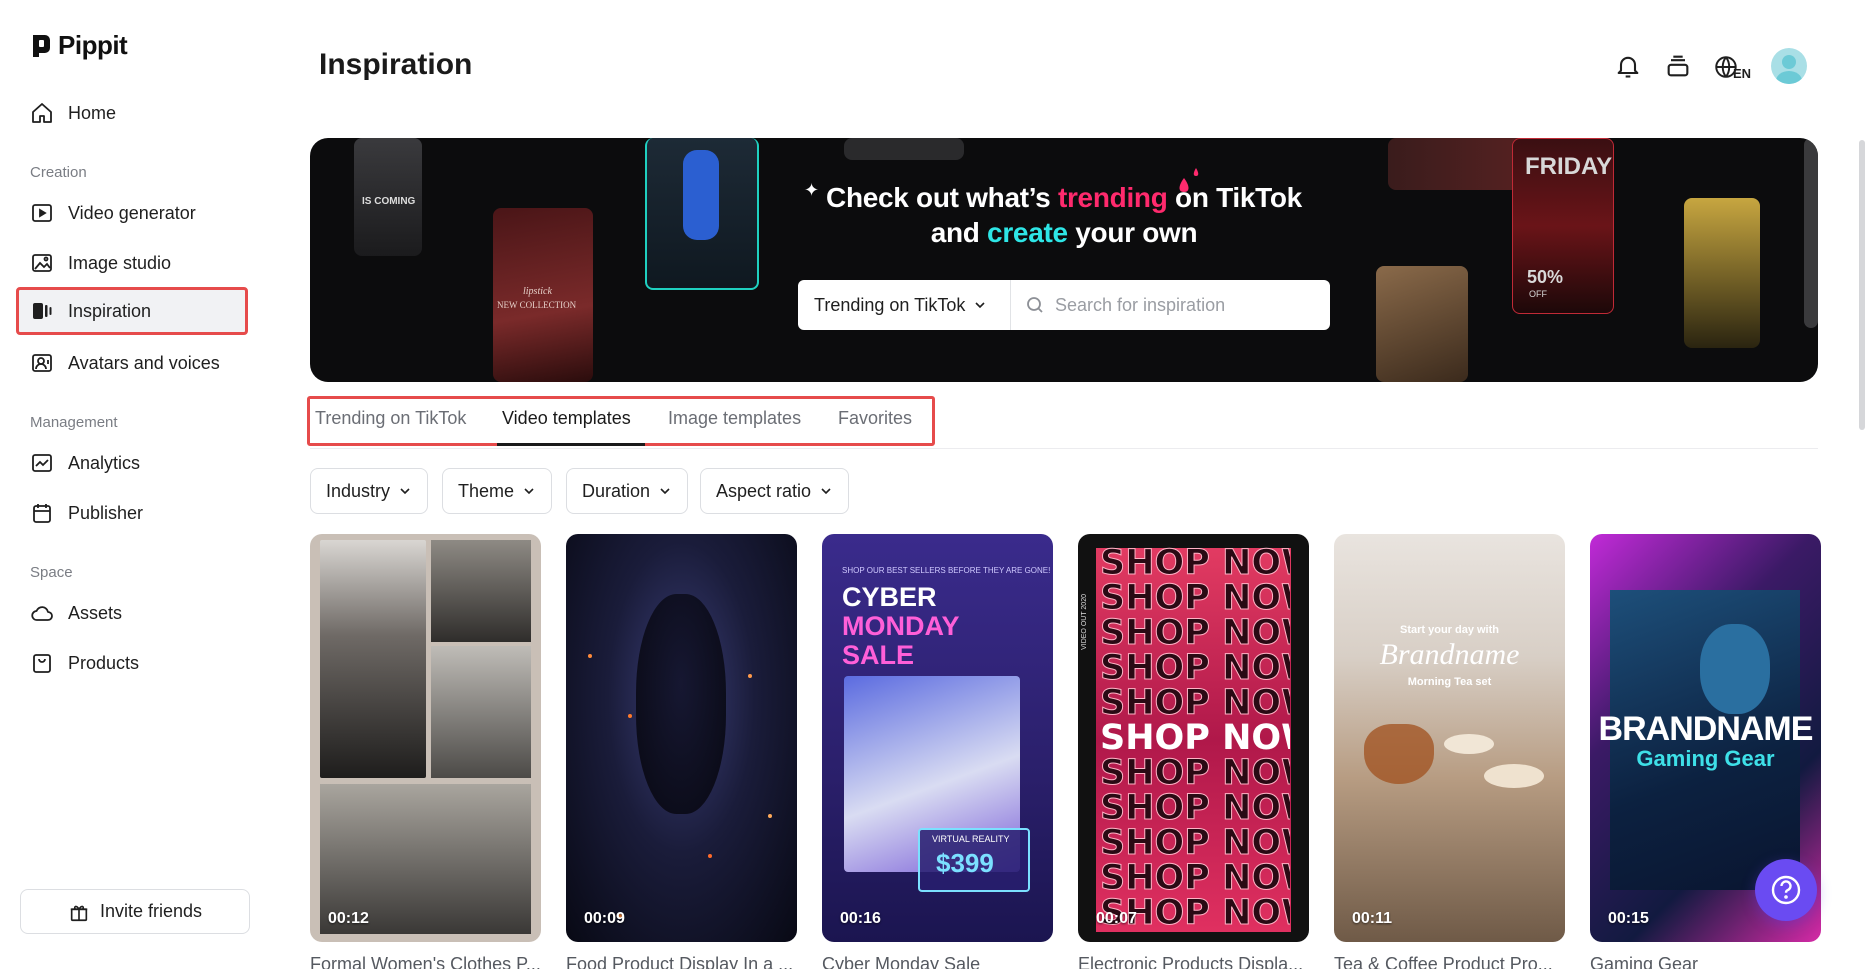 The image size is (1865, 969). I want to click on filter-theme: Theme, so click(497, 491).